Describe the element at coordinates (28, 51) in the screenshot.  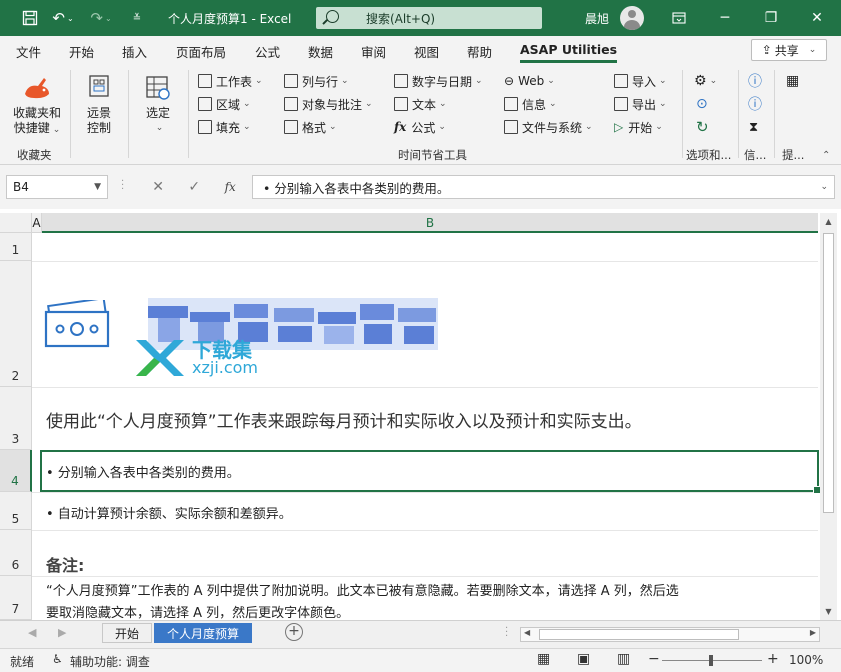
I see `tab-file: 文件` at that location.